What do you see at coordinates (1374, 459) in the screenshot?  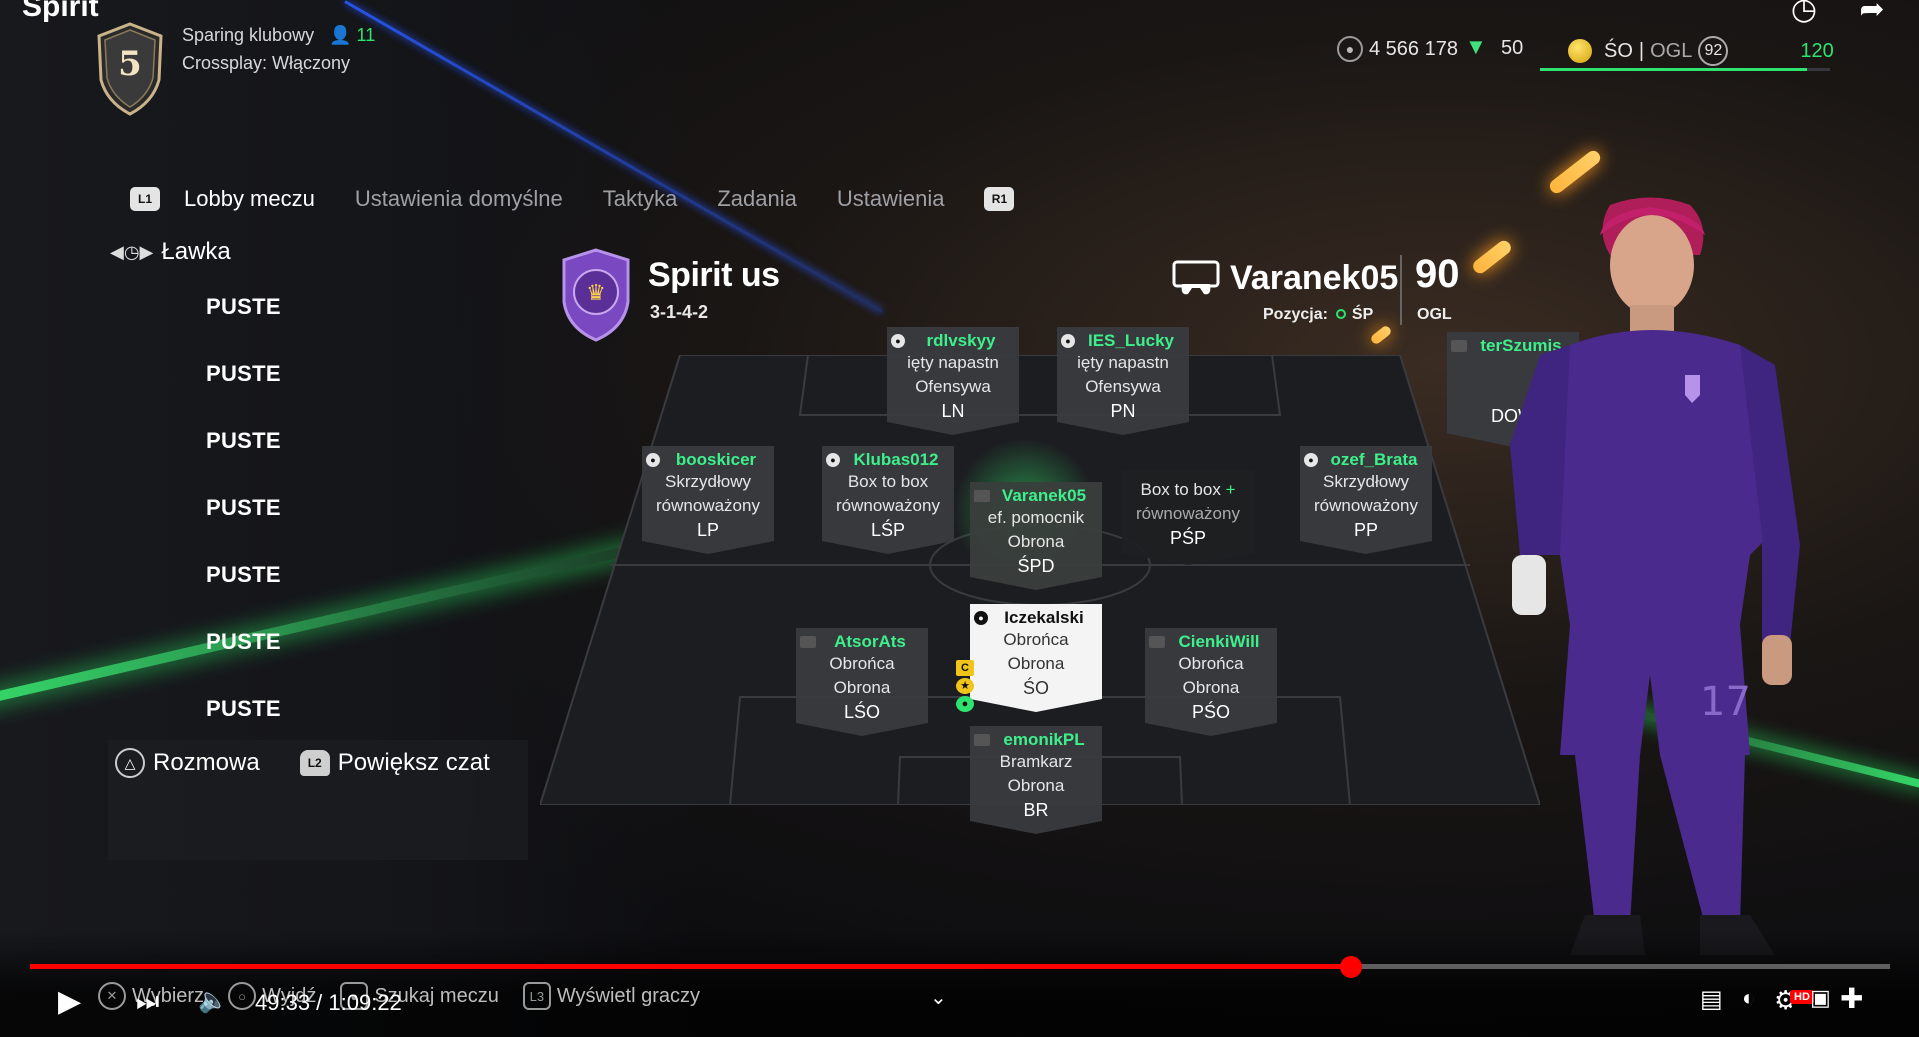 I see `card-name: ozef_Brata` at bounding box center [1374, 459].